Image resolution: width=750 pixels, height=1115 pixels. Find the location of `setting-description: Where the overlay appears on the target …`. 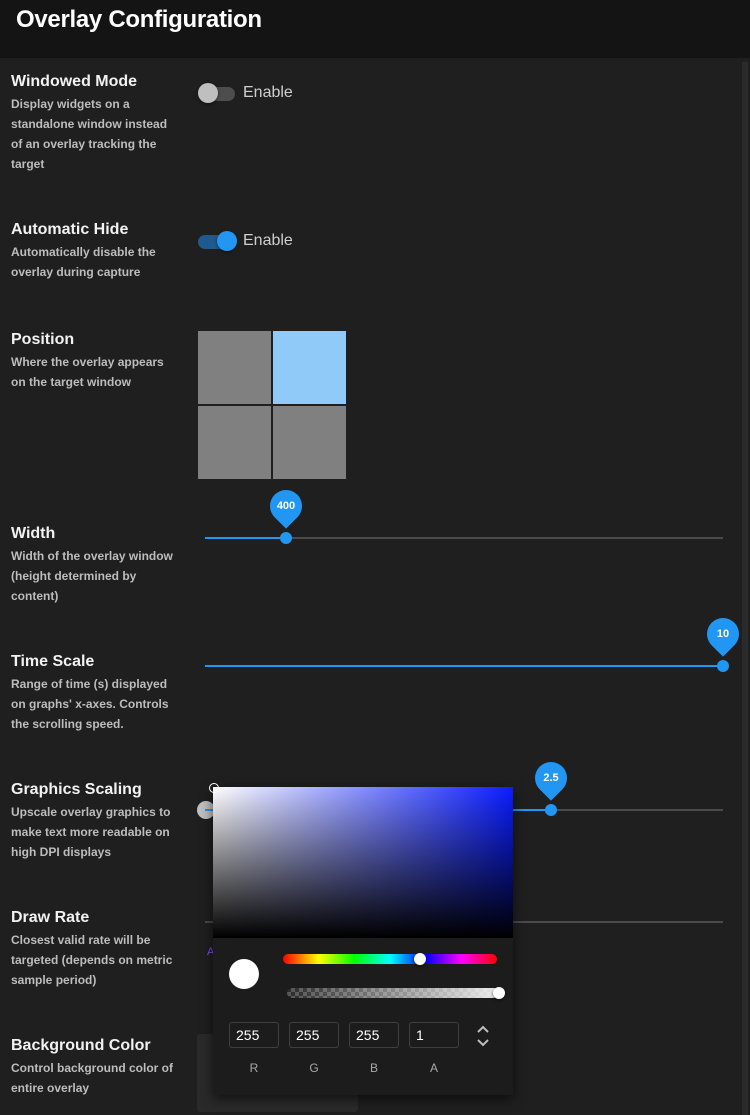

setting-description: Where the overlay appears on the target … is located at coordinates (98, 372).